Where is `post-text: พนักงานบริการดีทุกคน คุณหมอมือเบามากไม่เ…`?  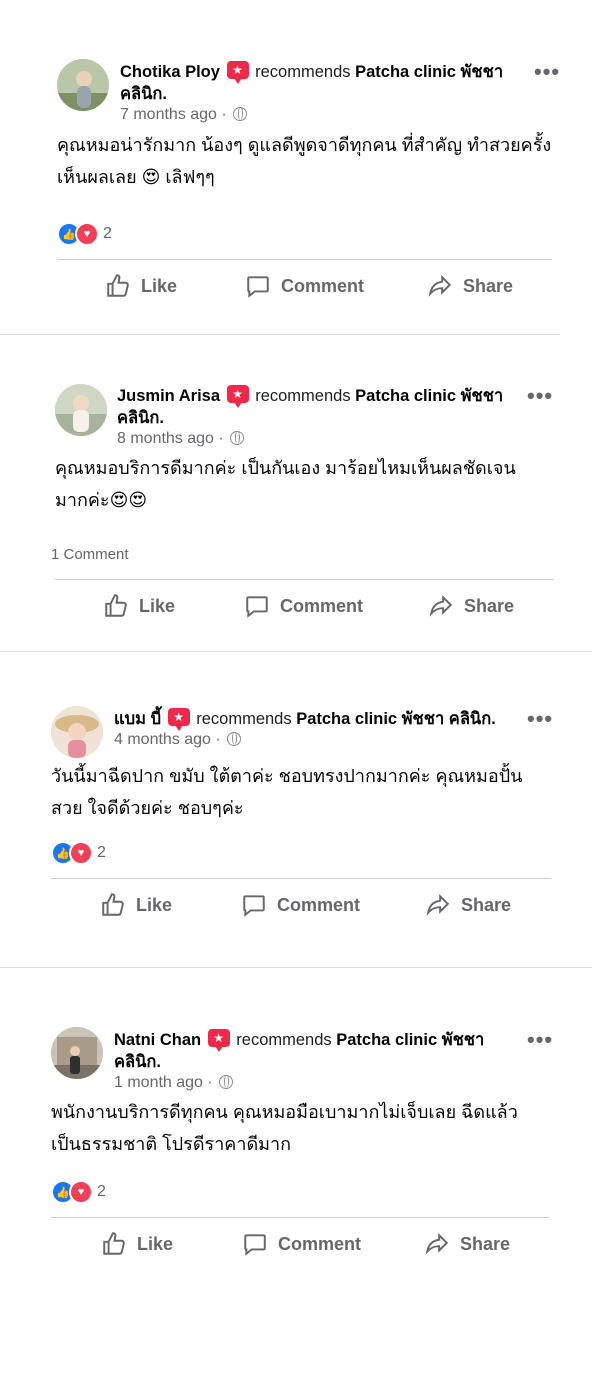 post-text: พนักงานบริการดีทุกคน คุณหมอมือเบามากไม่เ… is located at coordinates (284, 1128).